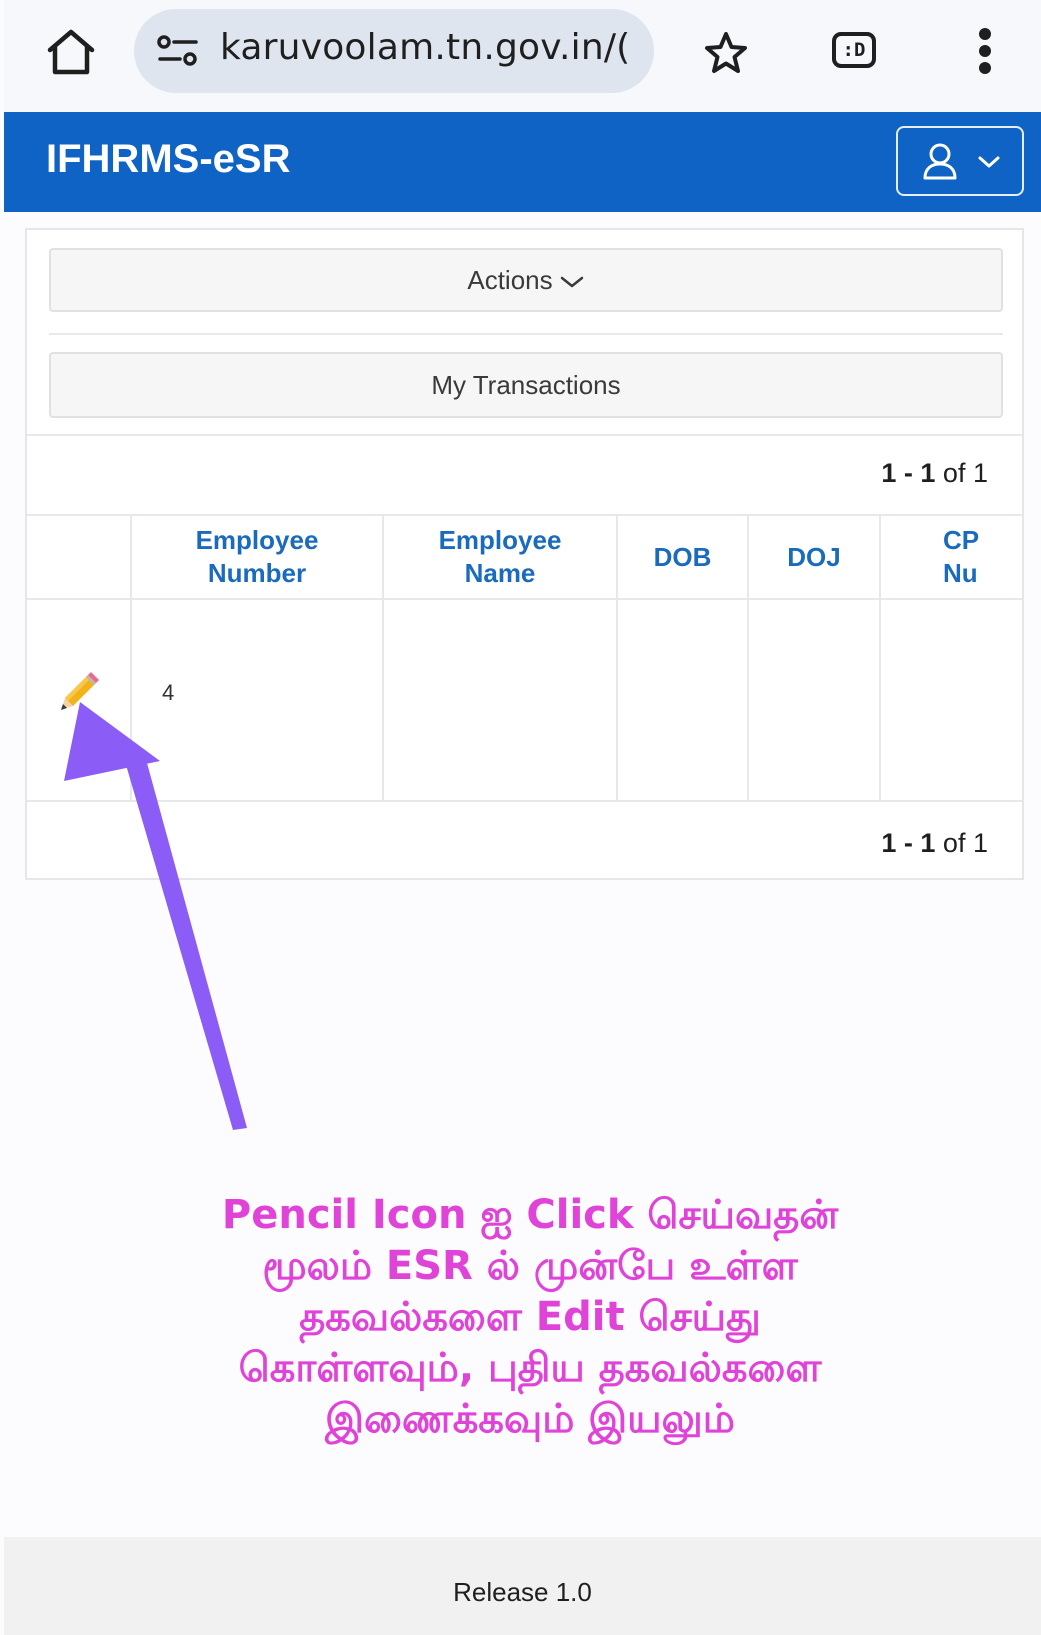 Image resolution: width=1041 pixels, height=1635 pixels. I want to click on column-header-edit, so click(79, 557).